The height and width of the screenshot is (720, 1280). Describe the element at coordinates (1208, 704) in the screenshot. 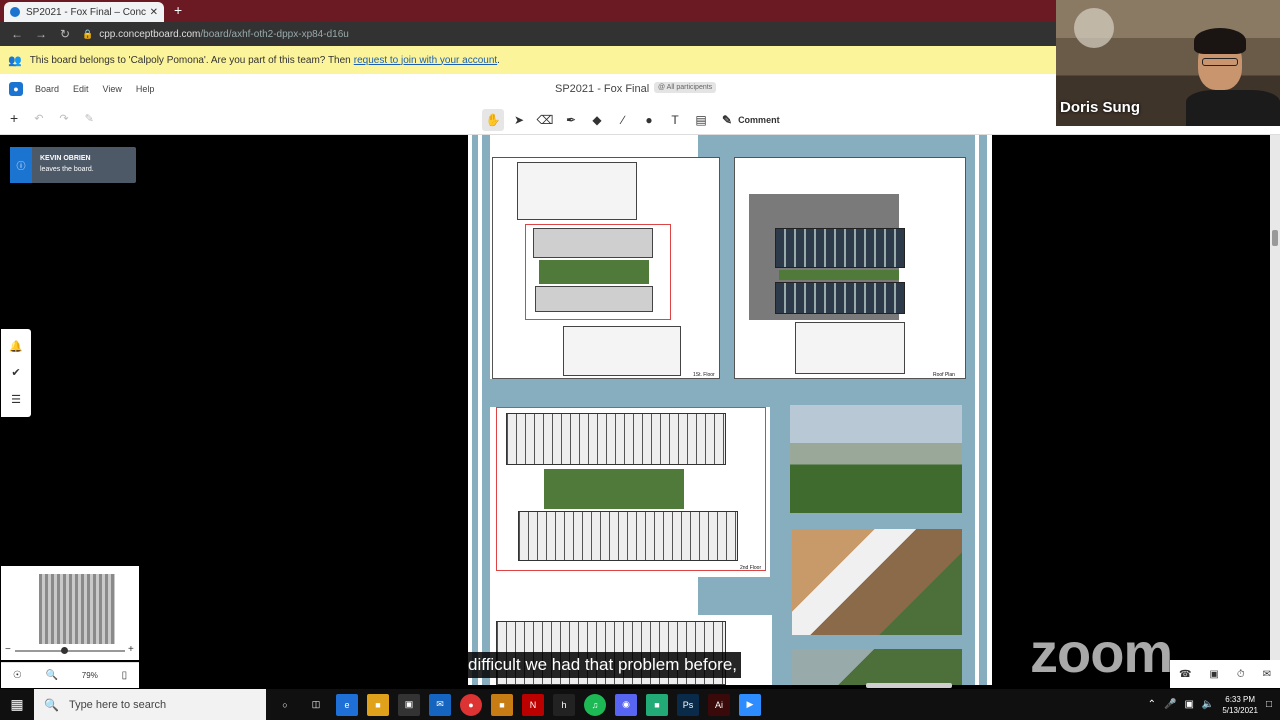

I see `volume-icon: 🔈` at that location.